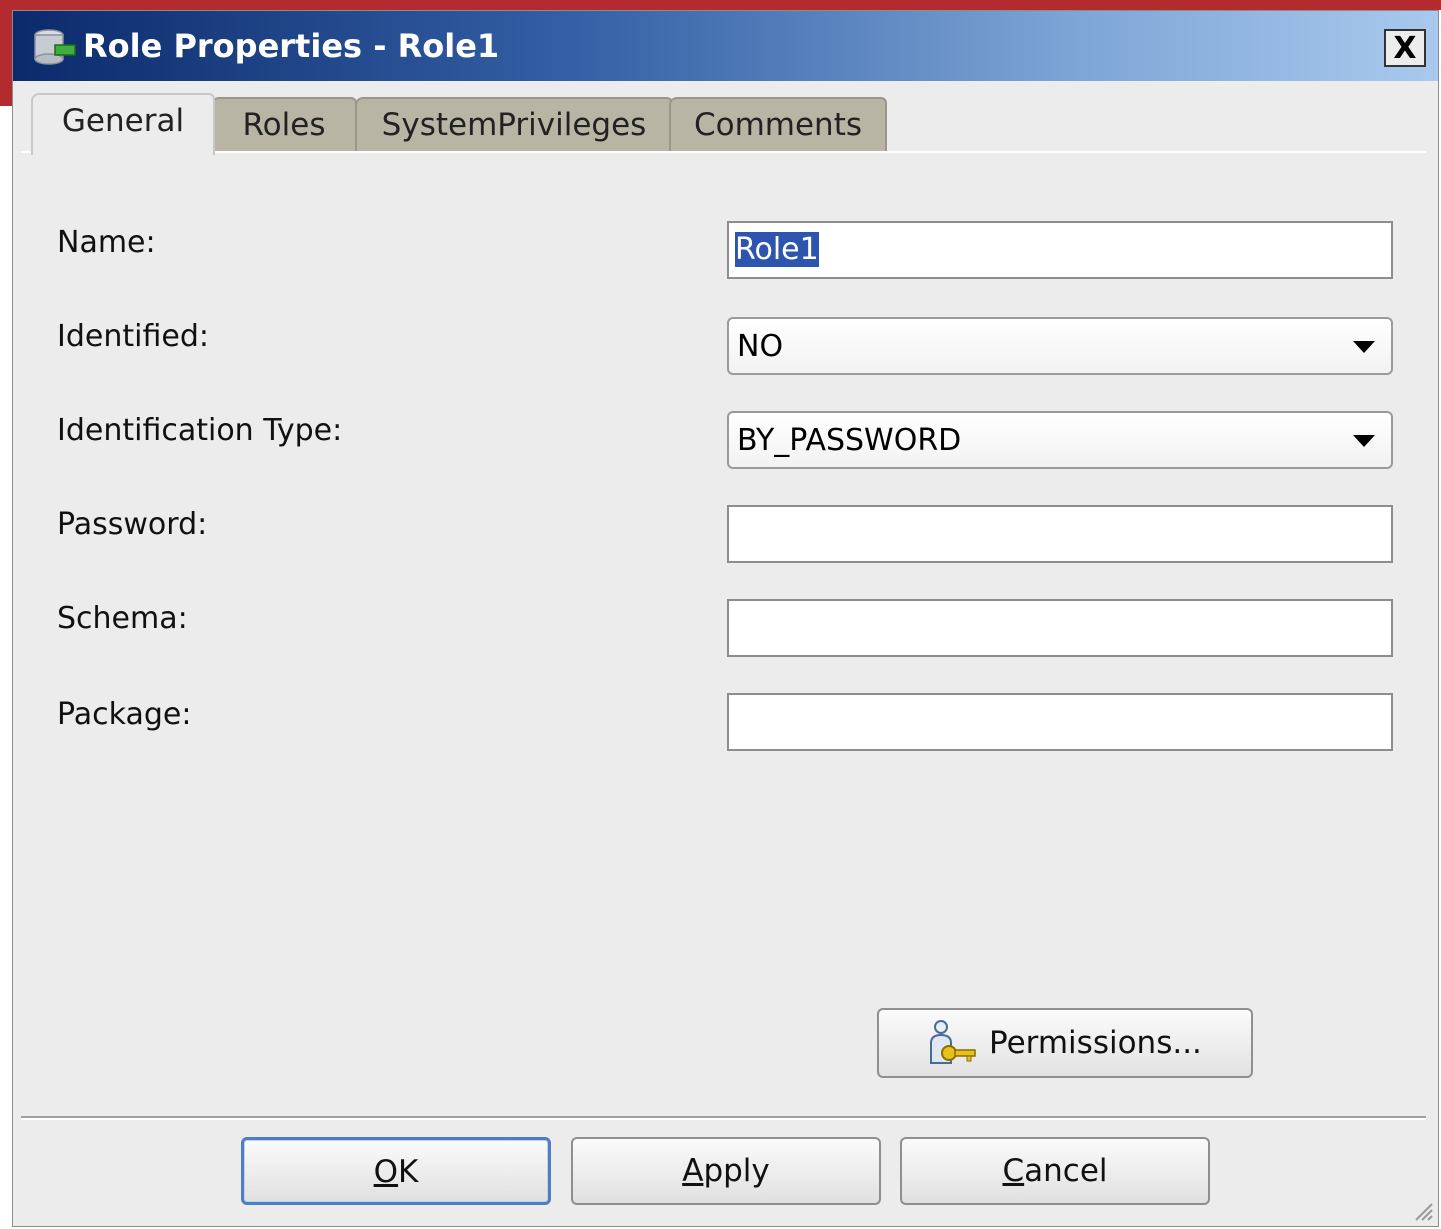  Describe the element at coordinates (725, 46) in the screenshot. I see `title-bar: Role Properties - Role1 X` at that location.